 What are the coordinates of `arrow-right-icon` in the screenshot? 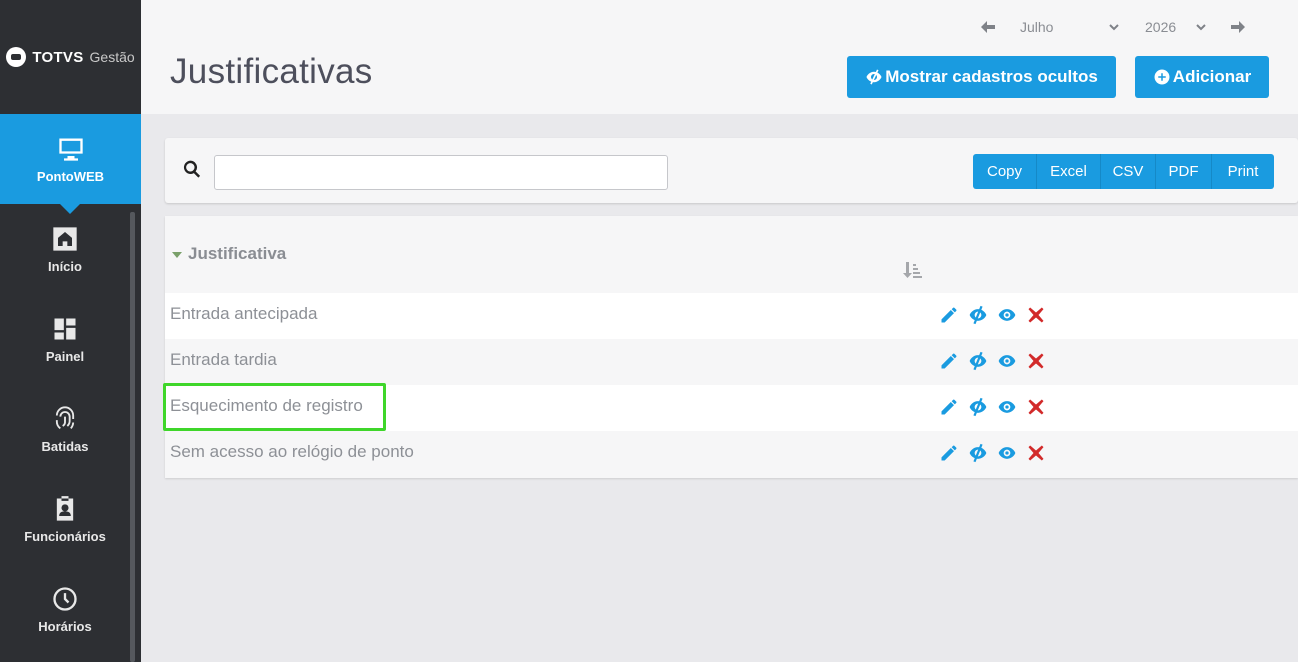 It's located at (1238, 27).